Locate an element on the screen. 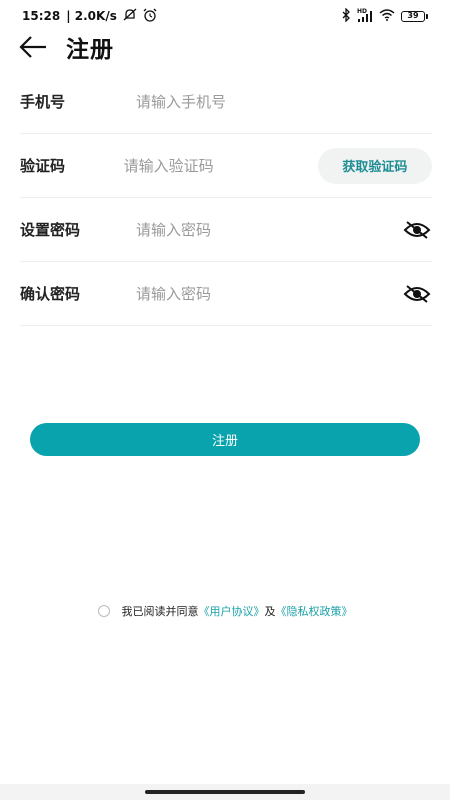 The image size is (450, 800). status-speed: | 2.0K/s is located at coordinates (91, 16).